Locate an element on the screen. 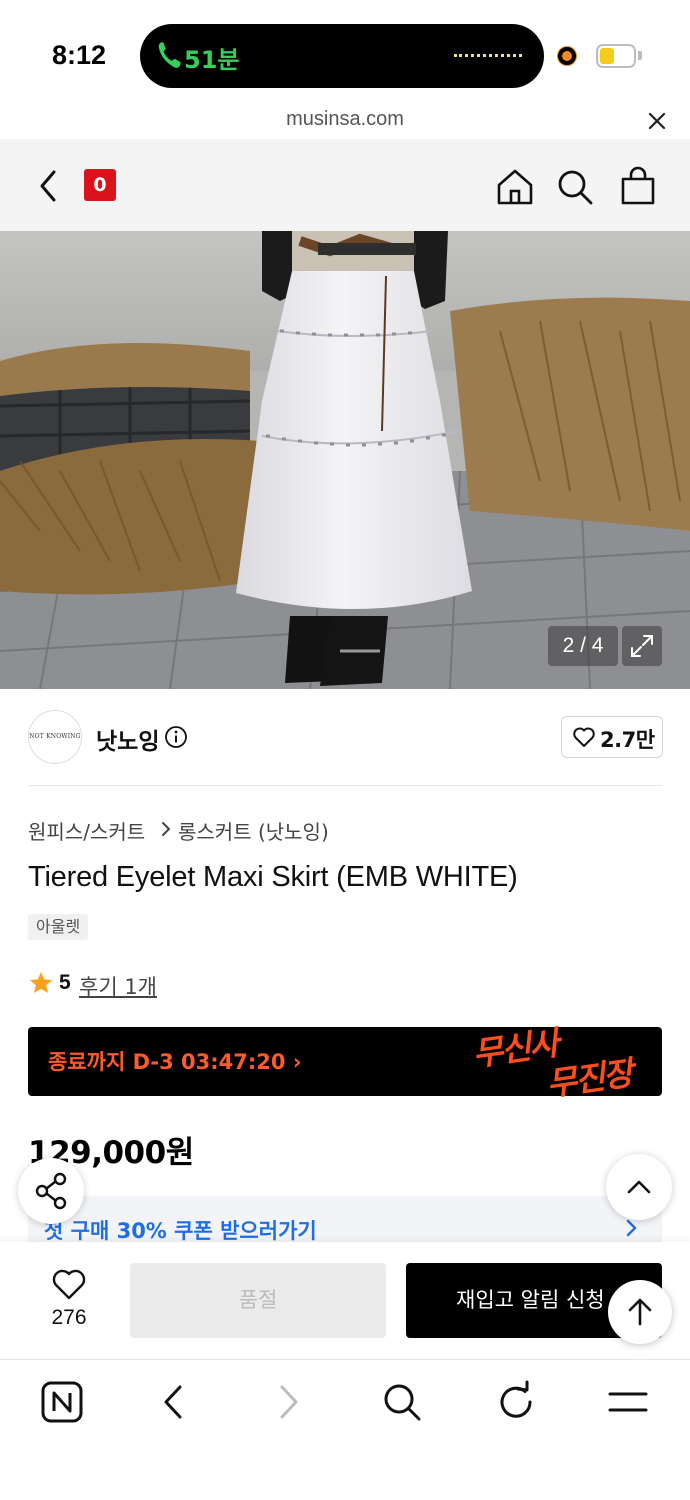  naver-home-icon is located at coordinates (62, 1402).